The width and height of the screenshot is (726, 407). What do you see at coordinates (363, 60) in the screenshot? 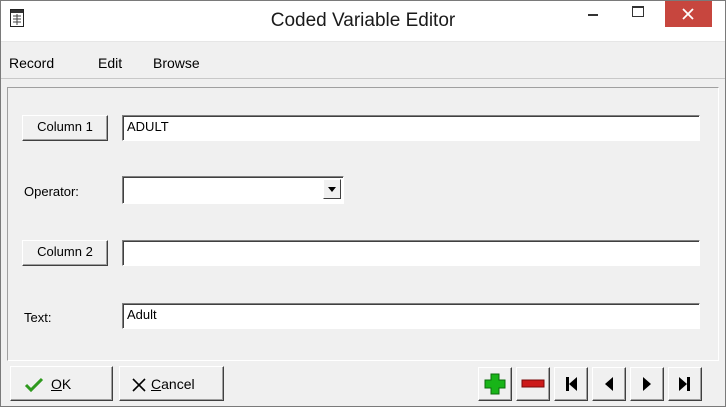
I see `menu-bar: Record Edit Browse` at bounding box center [363, 60].